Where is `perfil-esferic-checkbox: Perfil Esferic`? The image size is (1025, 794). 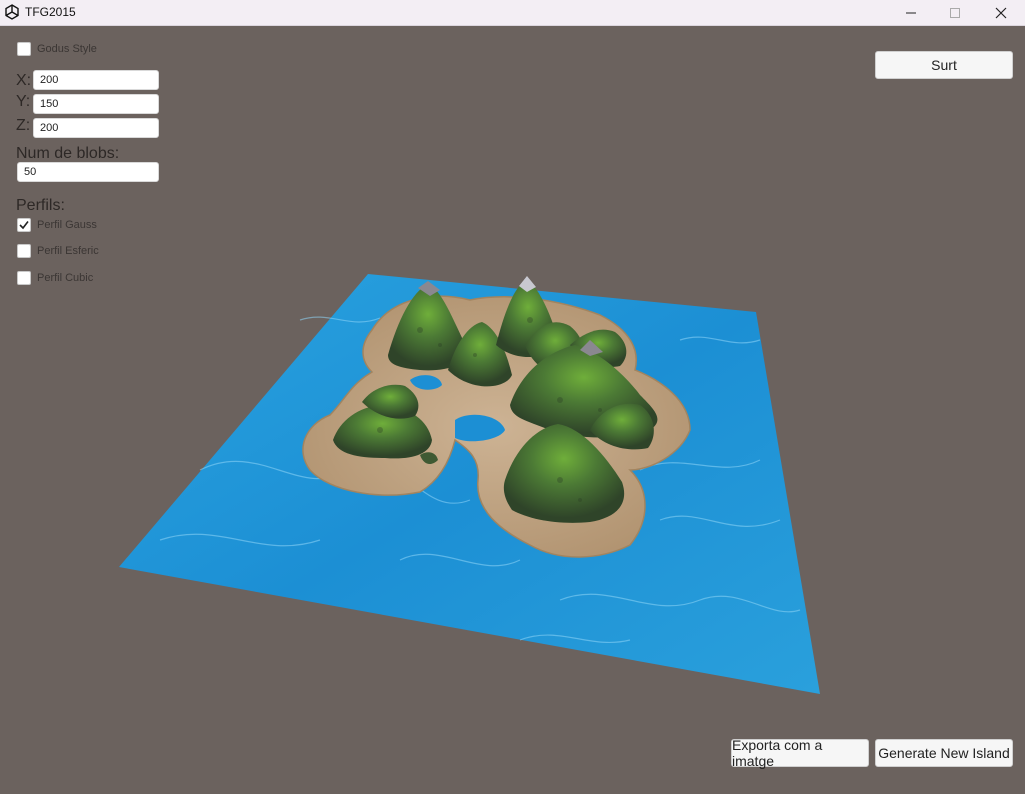
perfil-esferic-checkbox: Perfil Esferic is located at coordinates (58, 251).